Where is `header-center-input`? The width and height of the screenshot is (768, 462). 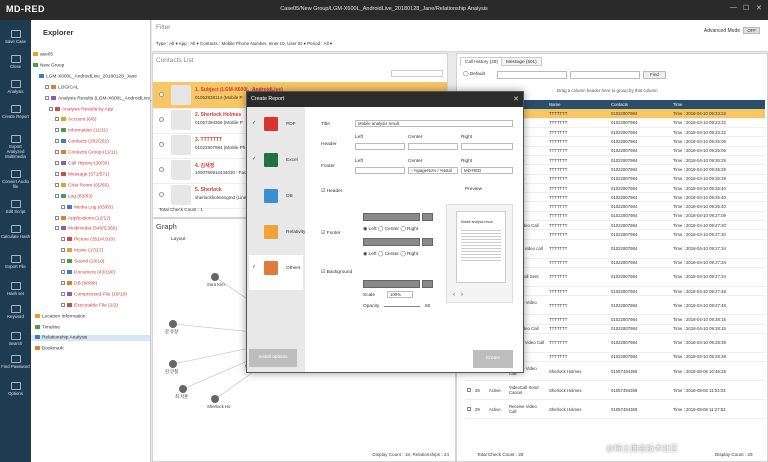
header-center-input is located at coordinates (433, 146).